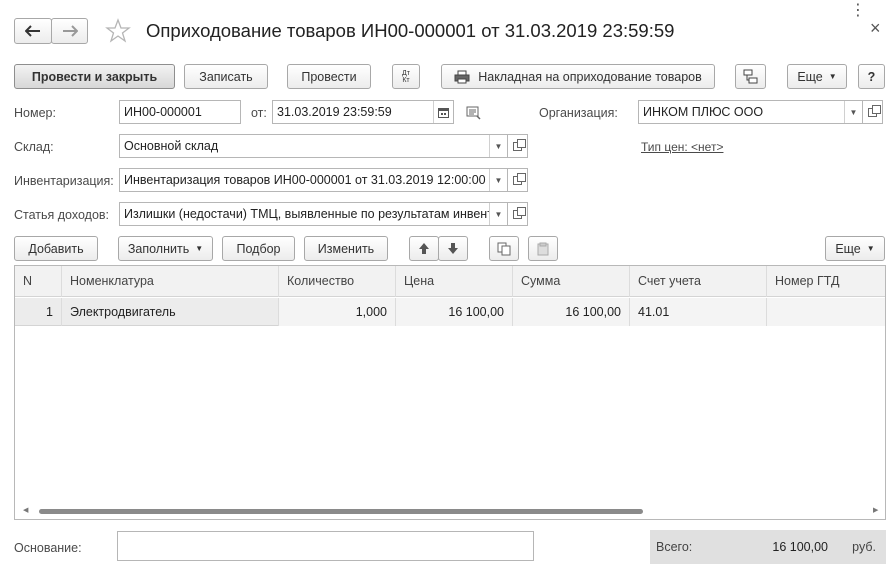 This screenshot has height=564, width=890. I want to click on column-header-quantity: Количество, so click(337, 281).